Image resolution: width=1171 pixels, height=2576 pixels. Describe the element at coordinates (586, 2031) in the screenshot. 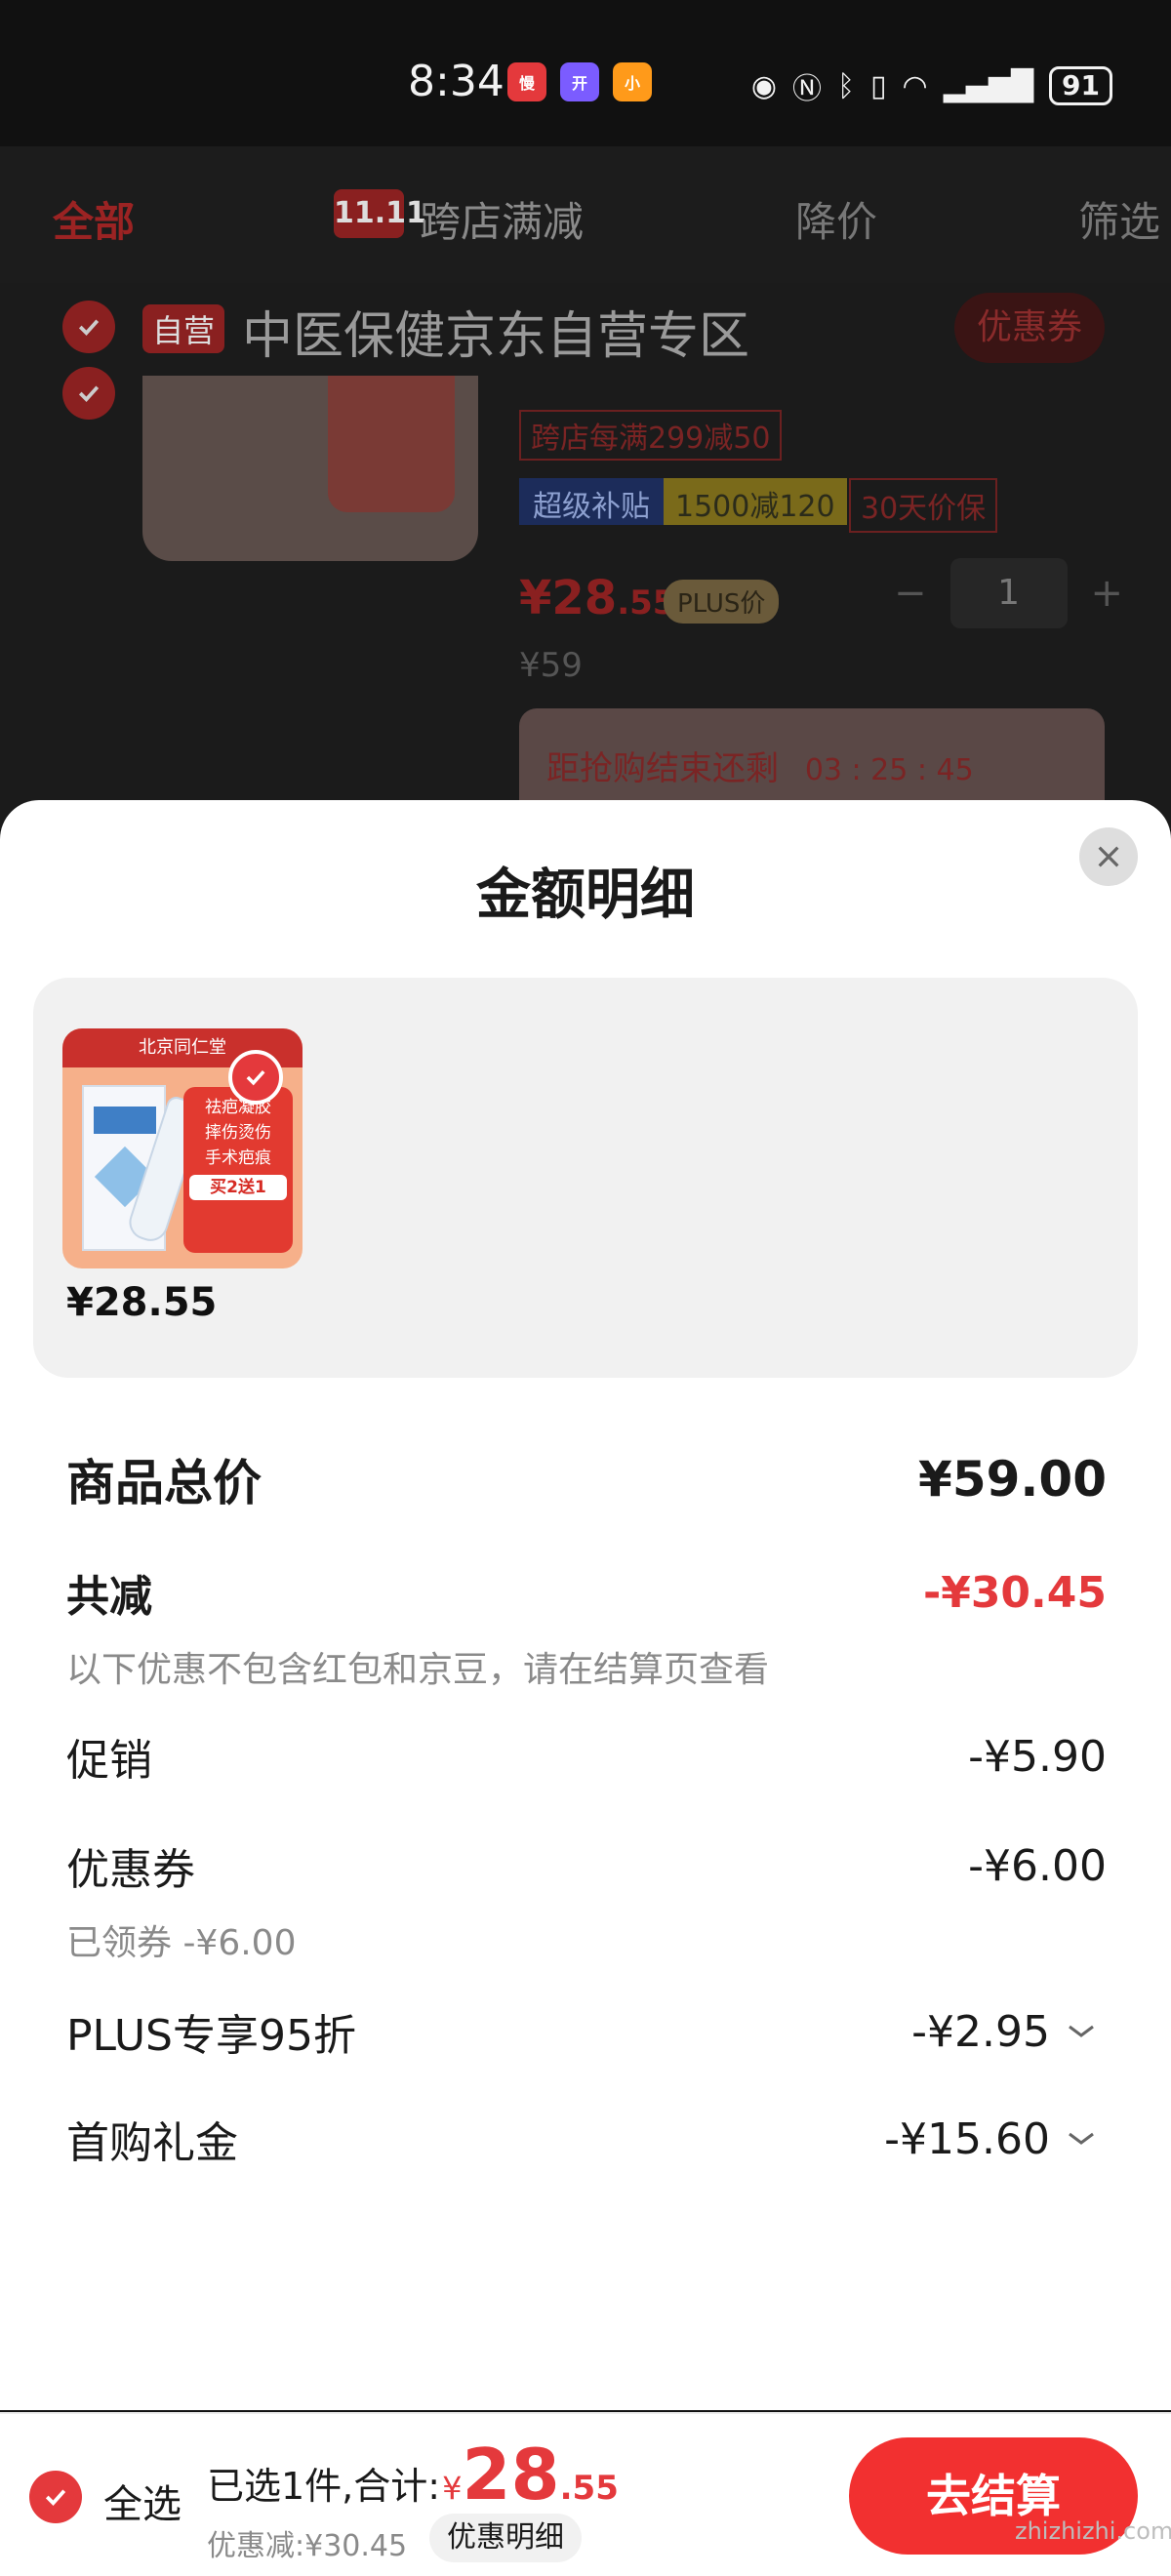

I see `plus-discount-row: PLUS专享95折 -¥2.95` at that location.